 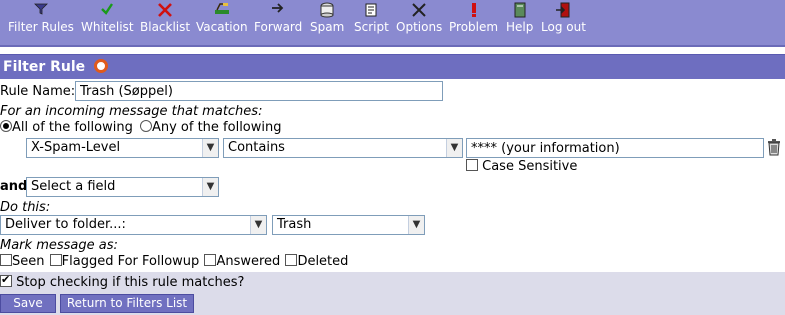 What do you see at coordinates (130, 282) in the screenshot?
I see `stop-checking-label: Stop checking if this rule matches?` at bounding box center [130, 282].